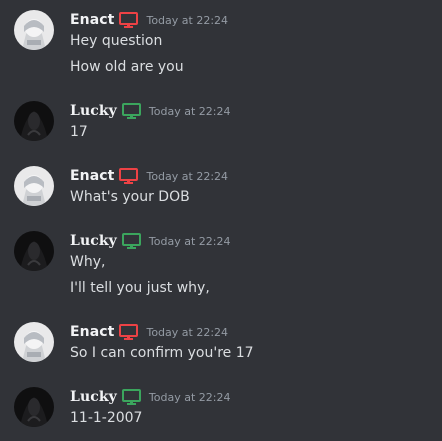  Describe the element at coordinates (130, 197) in the screenshot. I see `message-text: What's your DOB` at that location.